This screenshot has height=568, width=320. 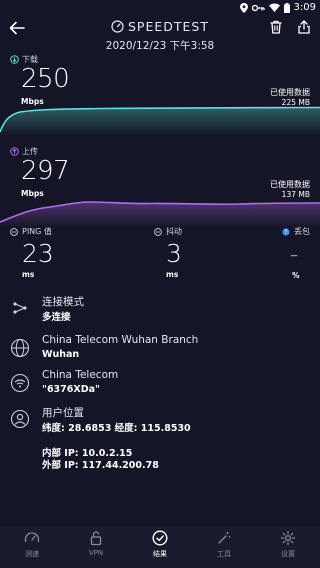 What do you see at coordinates (32, 537) in the screenshot?
I see `speedometer-nav-icon` at bounding box center [32, 537].